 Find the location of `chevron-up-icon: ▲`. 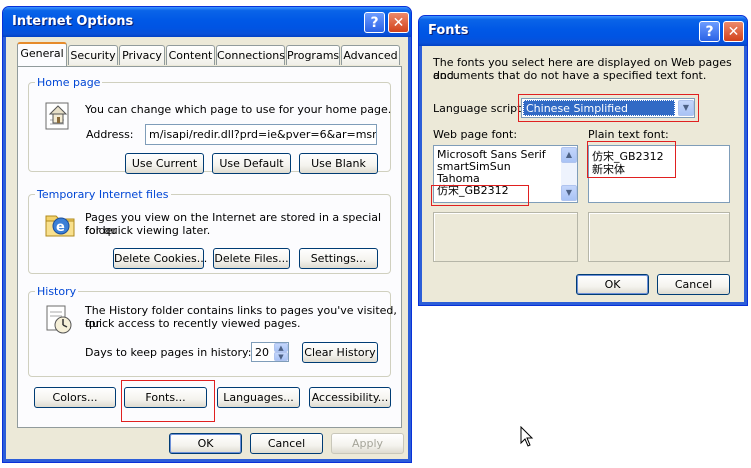

chevron-up-icon: ▲ is located at coordinates (569, 154).